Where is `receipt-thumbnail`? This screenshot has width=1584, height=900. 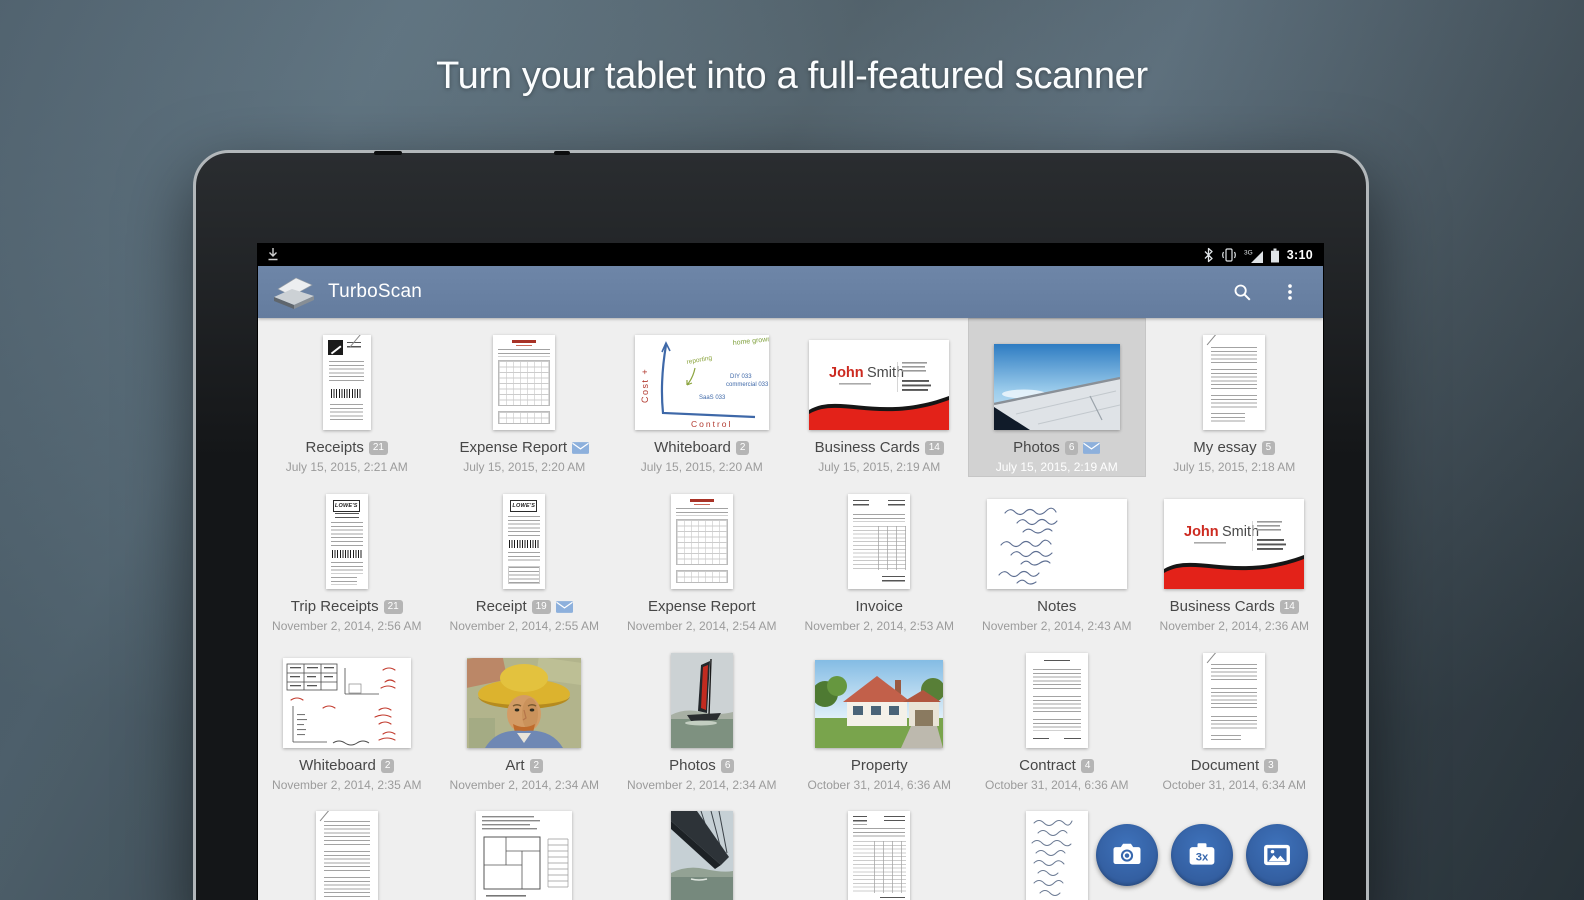 receipt-thumbnail is located at coordinates (346, 382).